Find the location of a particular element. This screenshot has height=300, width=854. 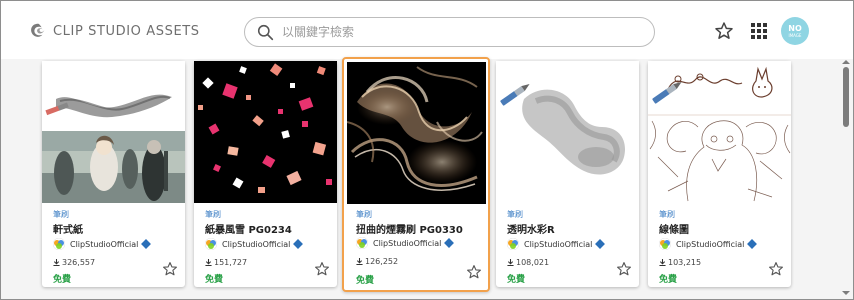

asset-title: 透明水彩R is located at coordinates (531, 228).